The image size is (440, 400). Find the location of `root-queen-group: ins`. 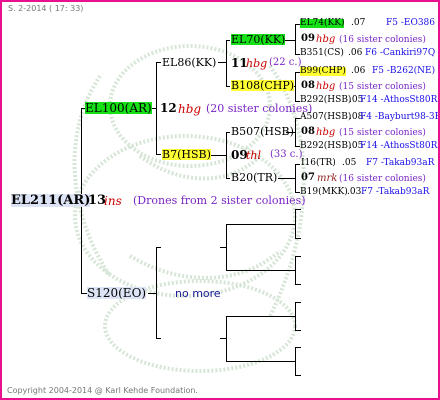

root-queen-group: ins is located at coordinates (113, 201).